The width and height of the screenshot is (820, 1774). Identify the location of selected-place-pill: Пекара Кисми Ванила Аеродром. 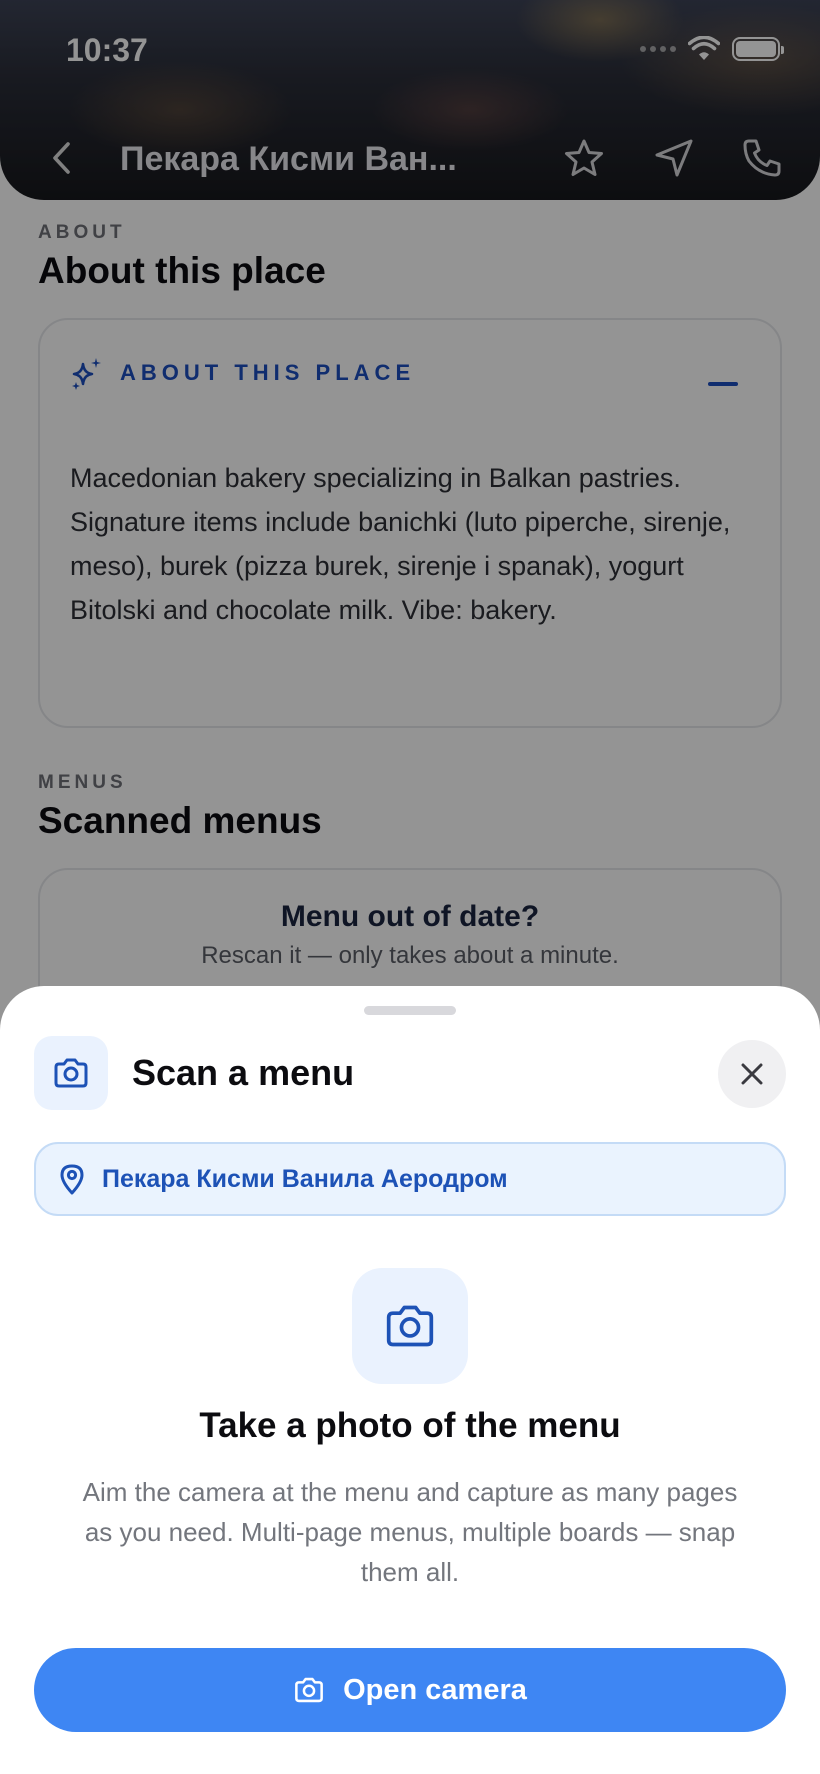
(410, 1179).